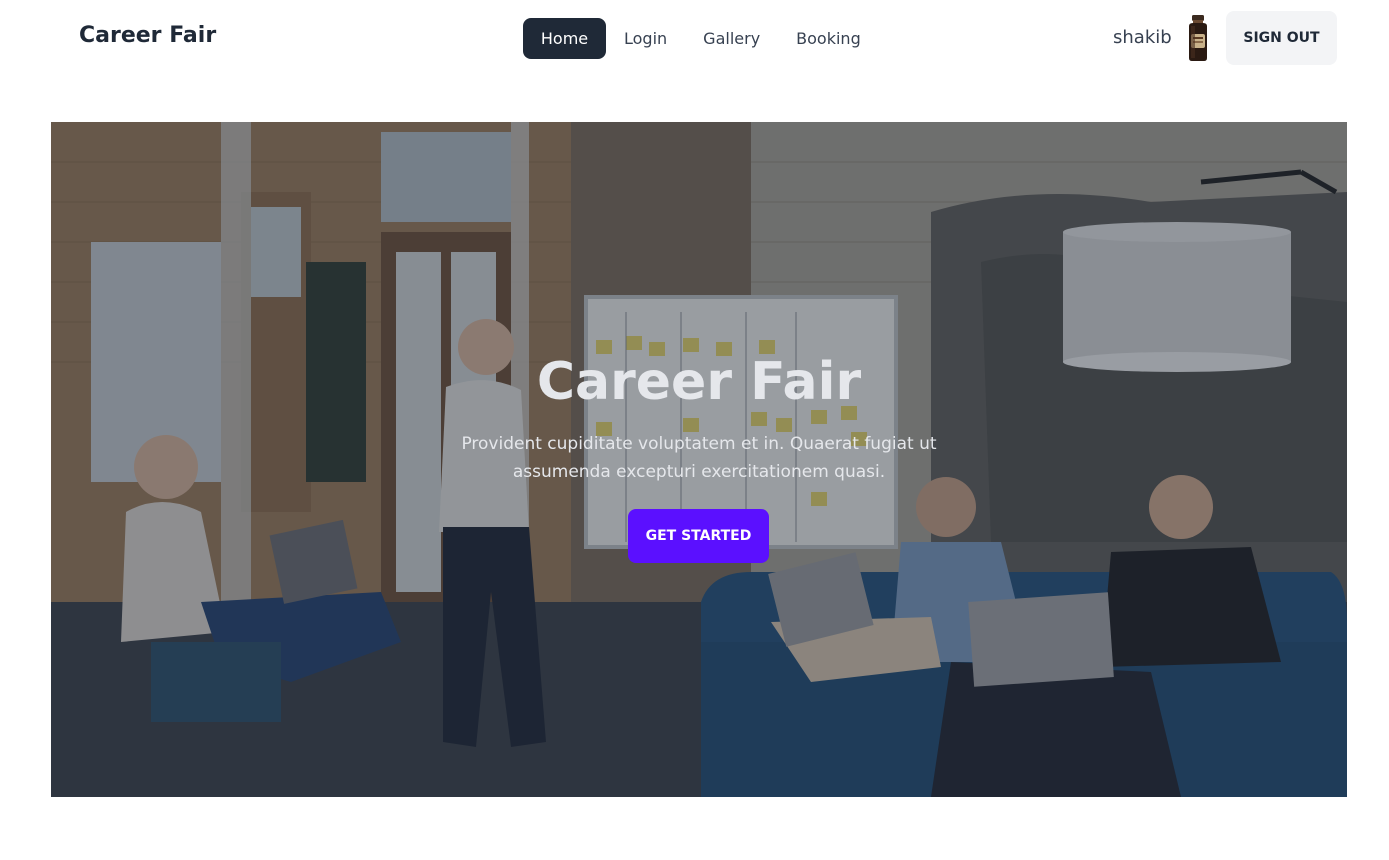 The width and height of the screenshot is (1389, 860). Describe the element at coordinates (1281, 38) in the screenshot. I see `sign-out-button: SIGN OUT` at that location.